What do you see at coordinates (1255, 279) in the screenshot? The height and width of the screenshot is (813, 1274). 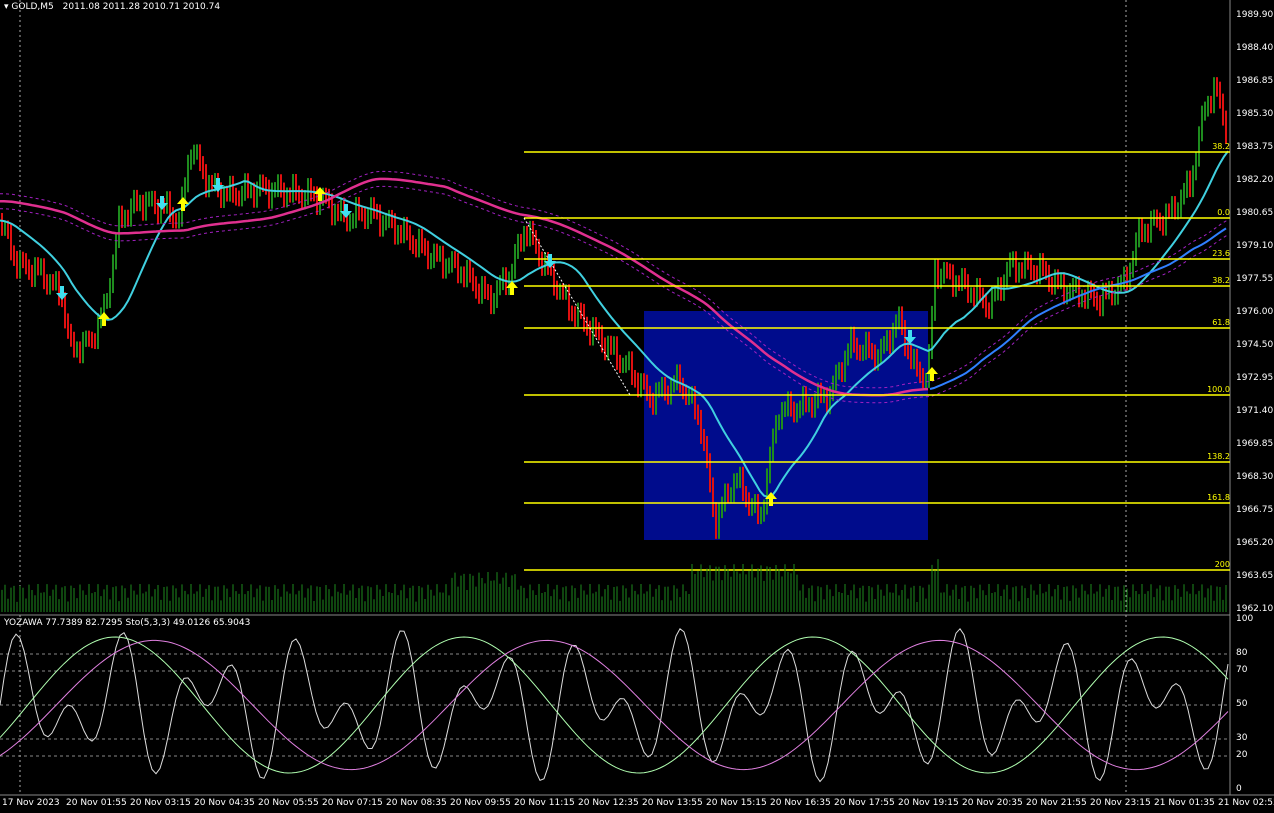 I see `price-tick: 1977.55` at bounding box center [1255, 279].